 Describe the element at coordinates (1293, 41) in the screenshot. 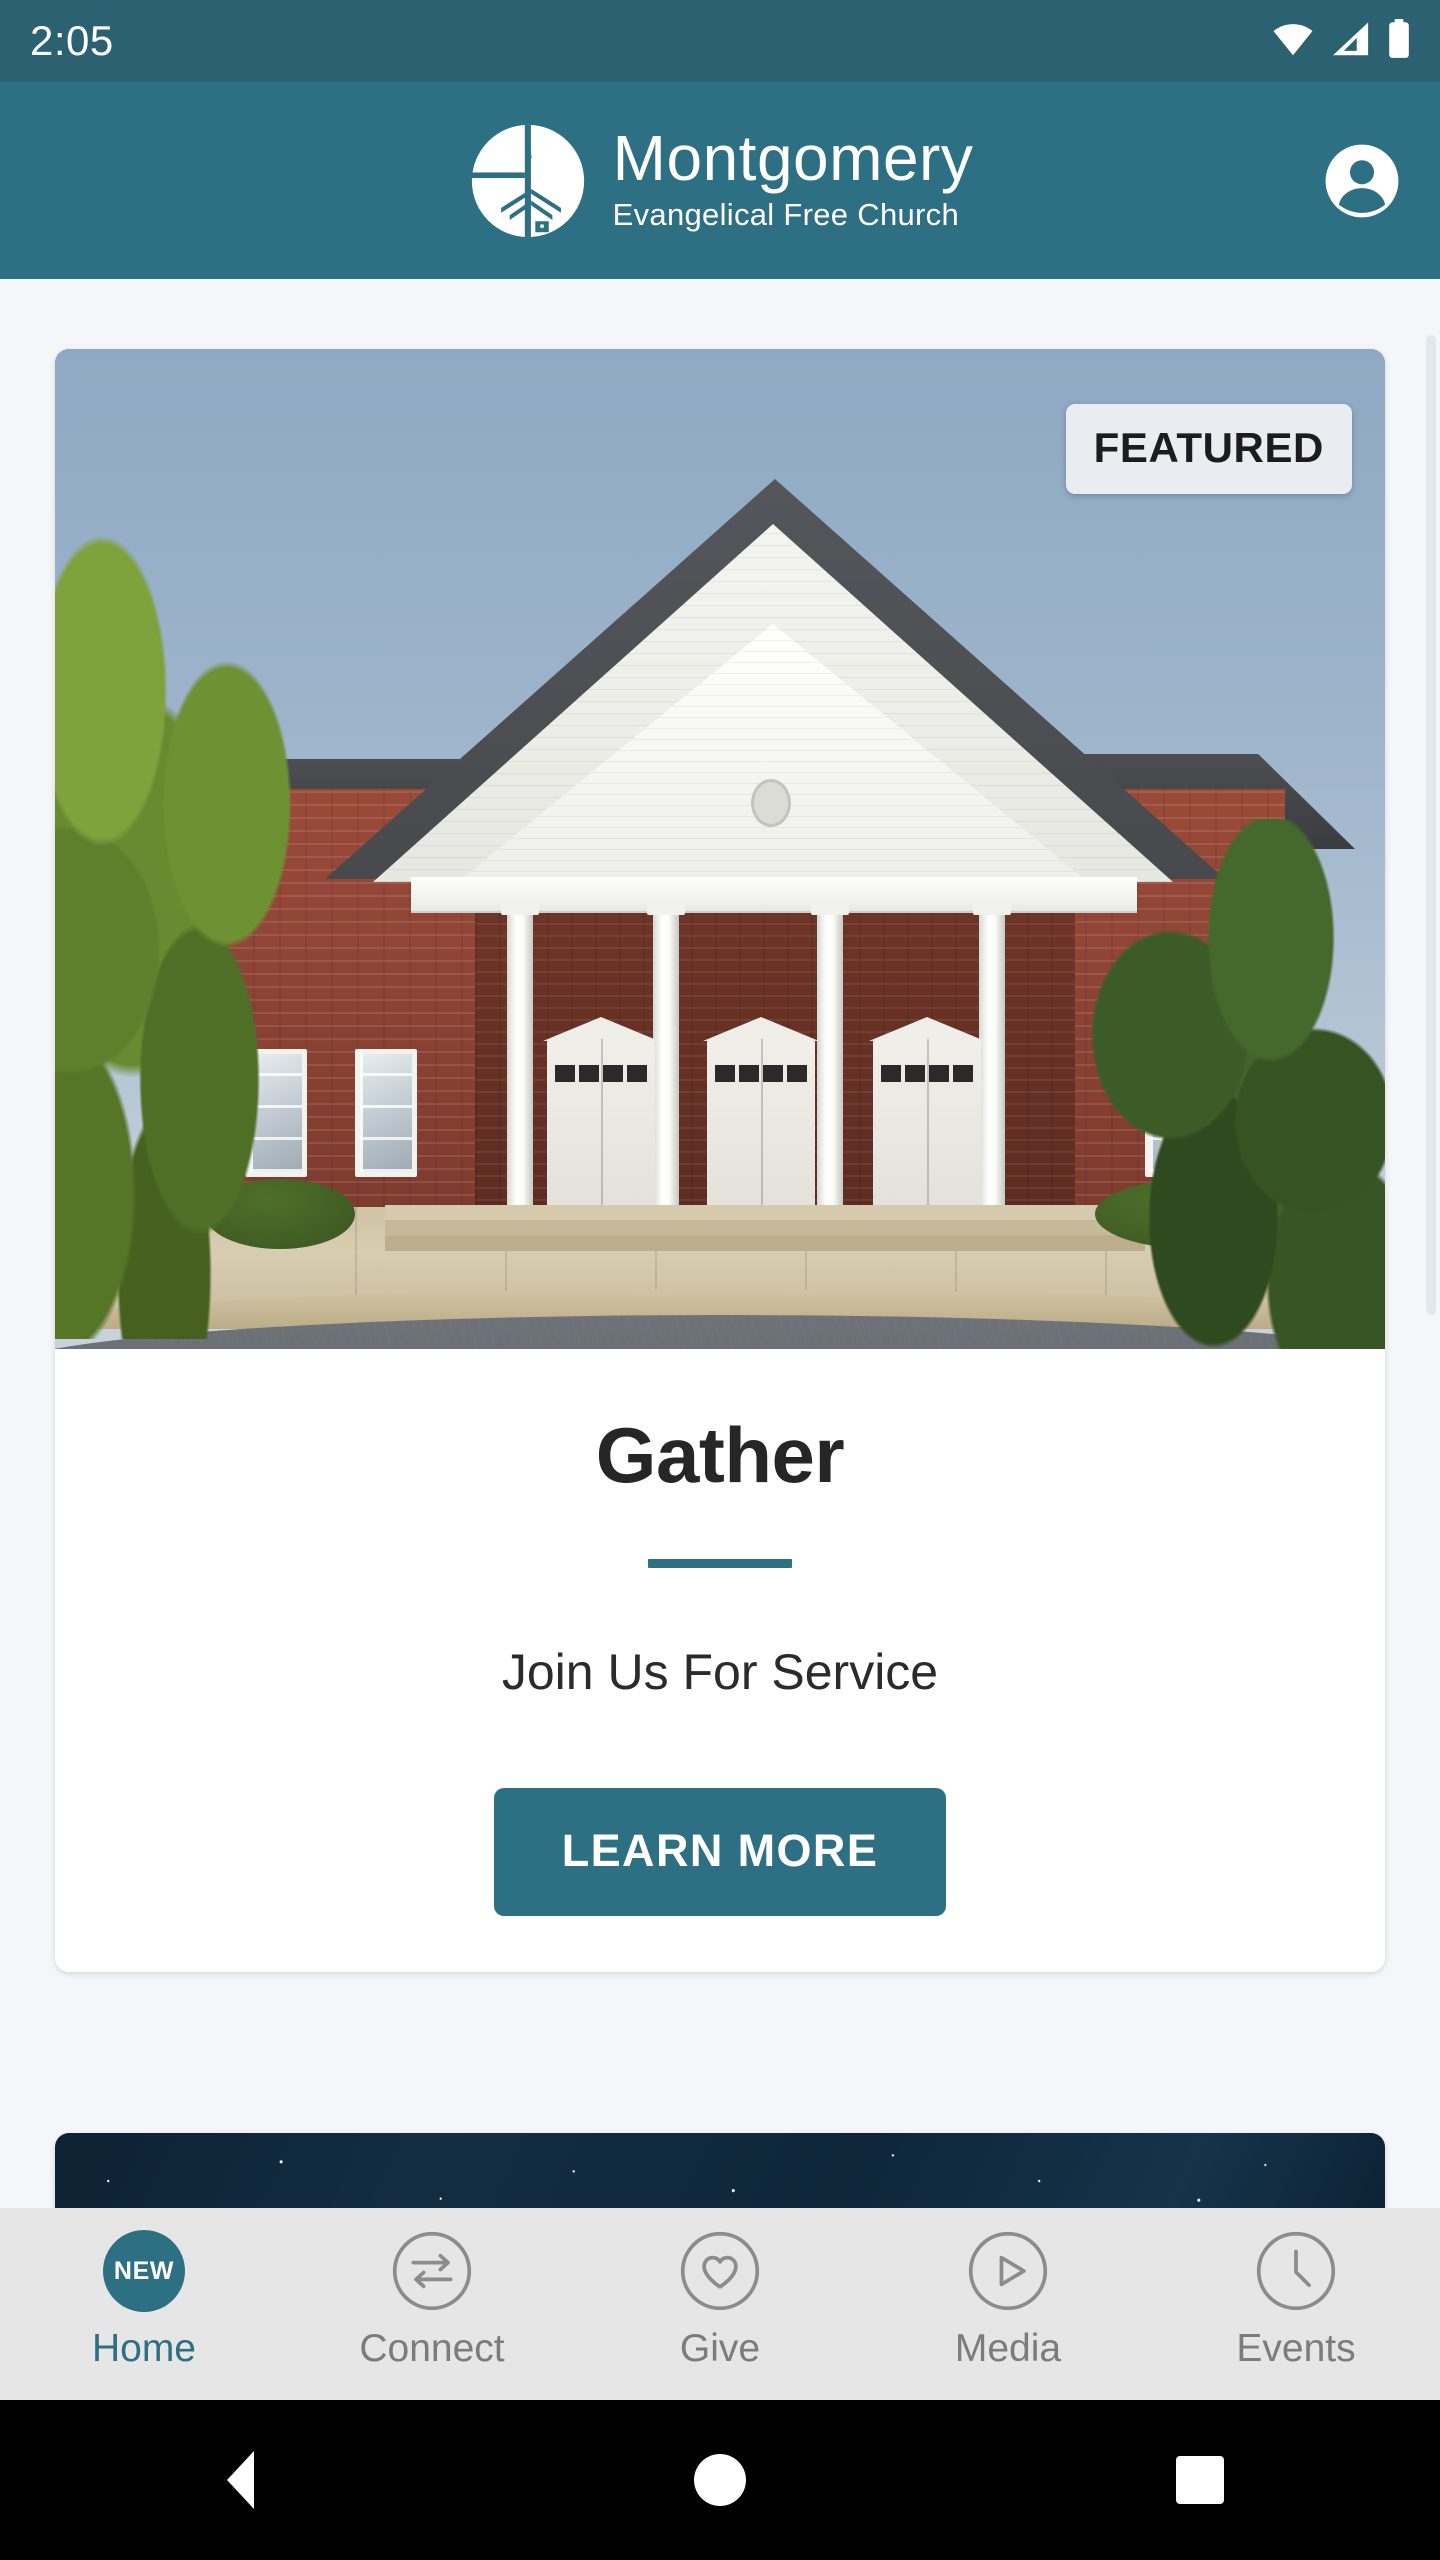

I see `wifi-icon` at that location.